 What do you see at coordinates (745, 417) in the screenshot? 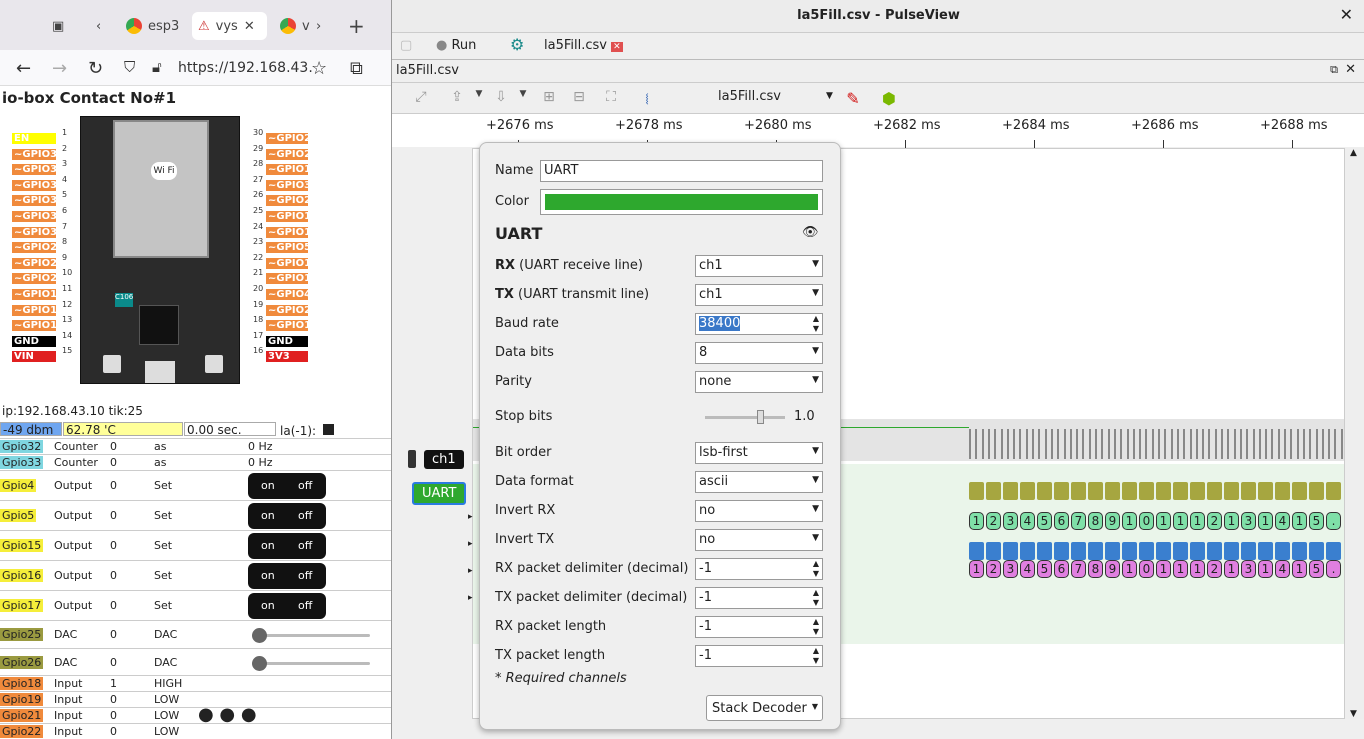
I see `stop-bits-slider` at bounding box center [745, 417].